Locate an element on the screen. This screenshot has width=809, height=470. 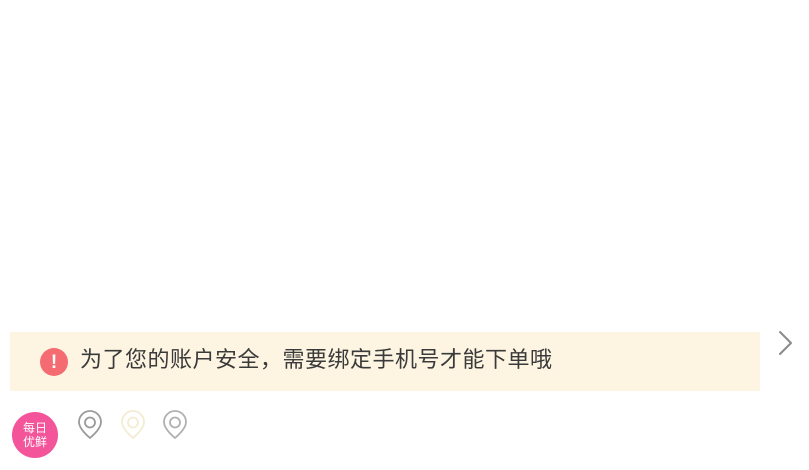
brand-logo-line1: 每日 is located at coordinates (34, 428).